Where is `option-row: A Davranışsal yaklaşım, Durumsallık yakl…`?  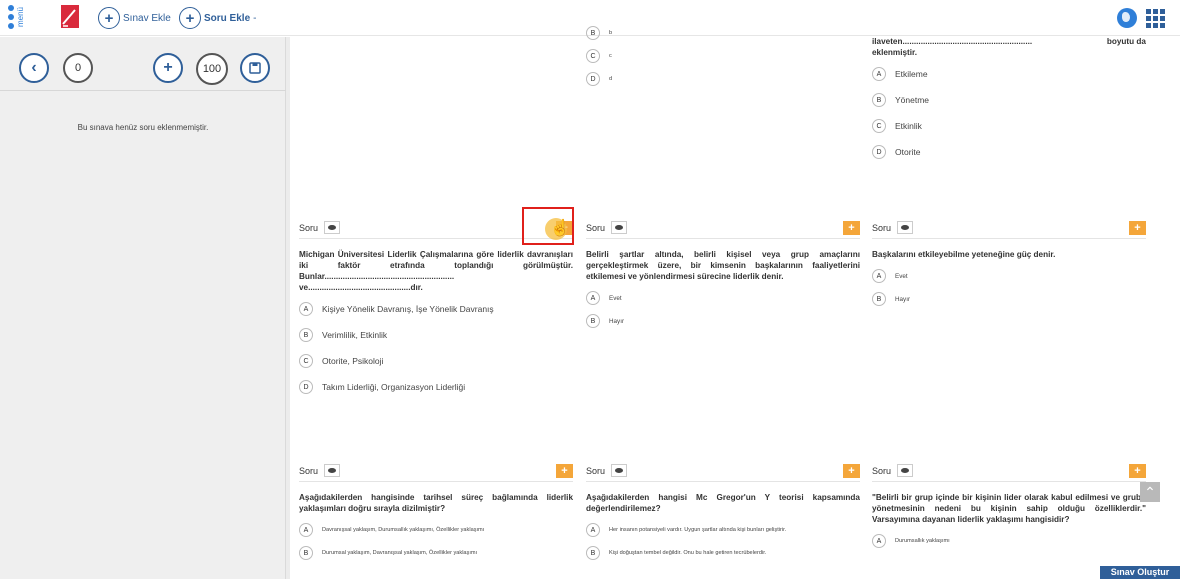
option-row: A Davranışsal yaklaşım, Durumsallık yakl… is located at coordinates (436, 530).